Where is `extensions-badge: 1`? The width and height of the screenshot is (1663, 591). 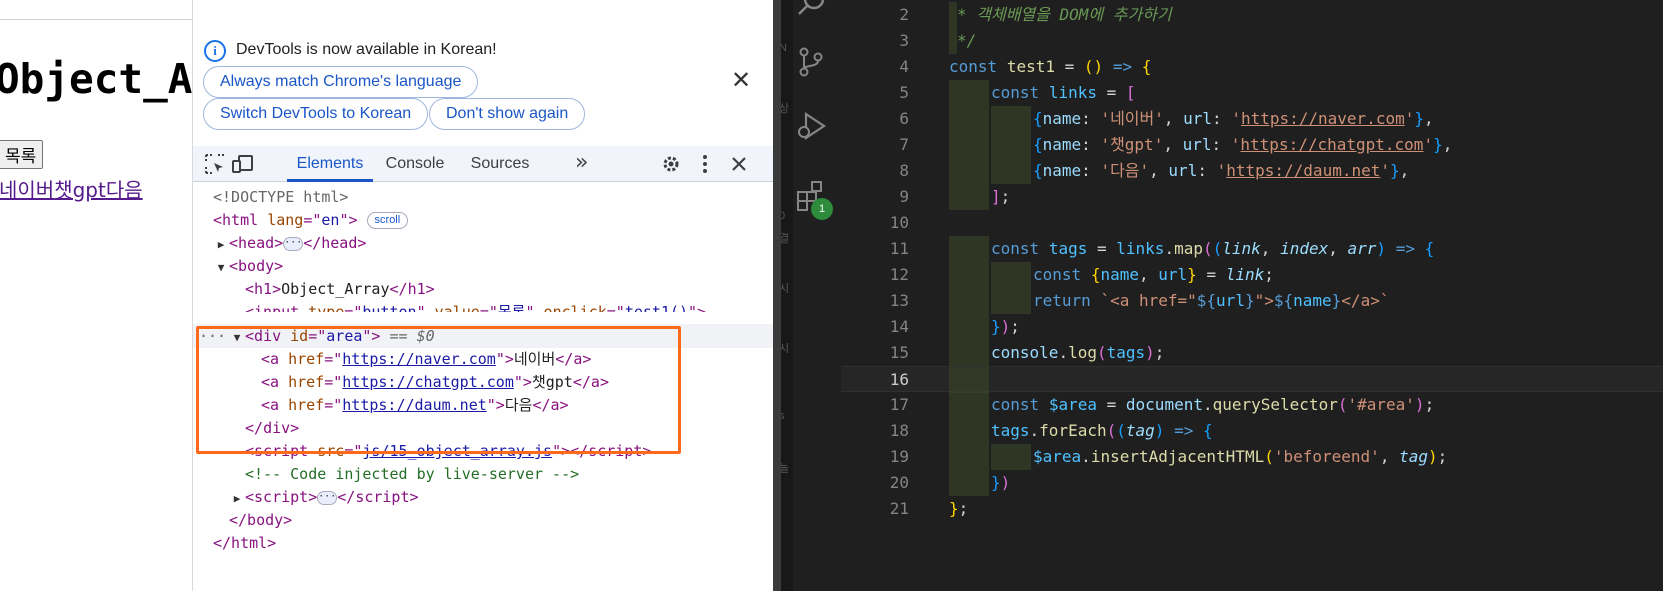 extensions-badge: 1 is located at coordinates (822, 209).